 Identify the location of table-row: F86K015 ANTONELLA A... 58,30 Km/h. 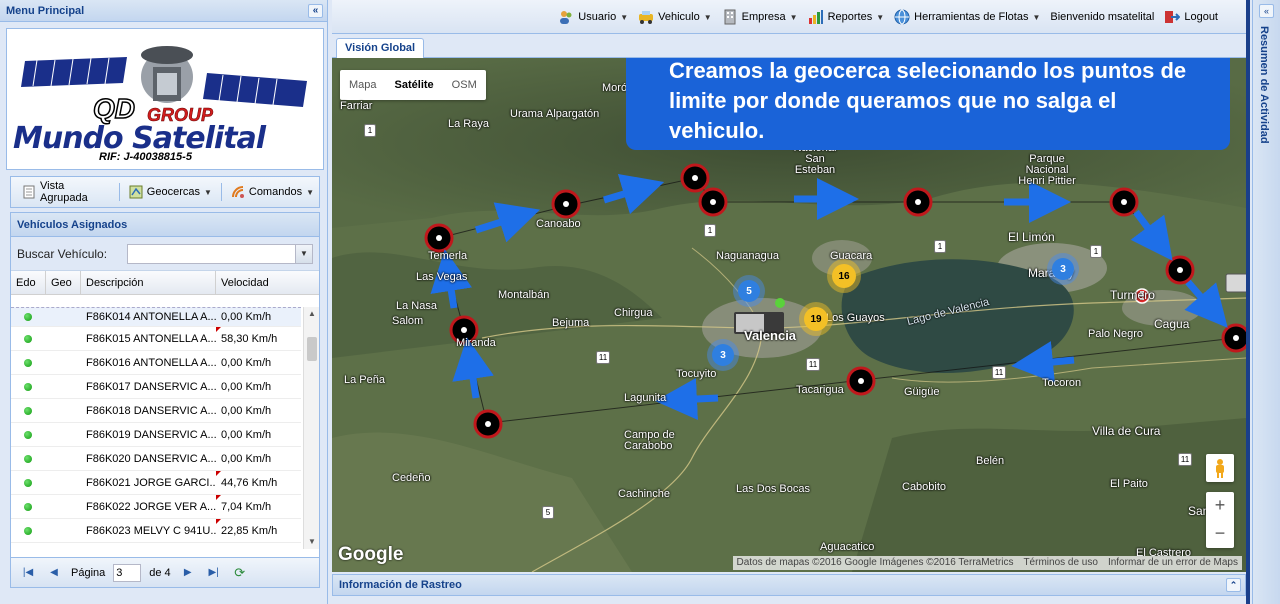
(156, 339).